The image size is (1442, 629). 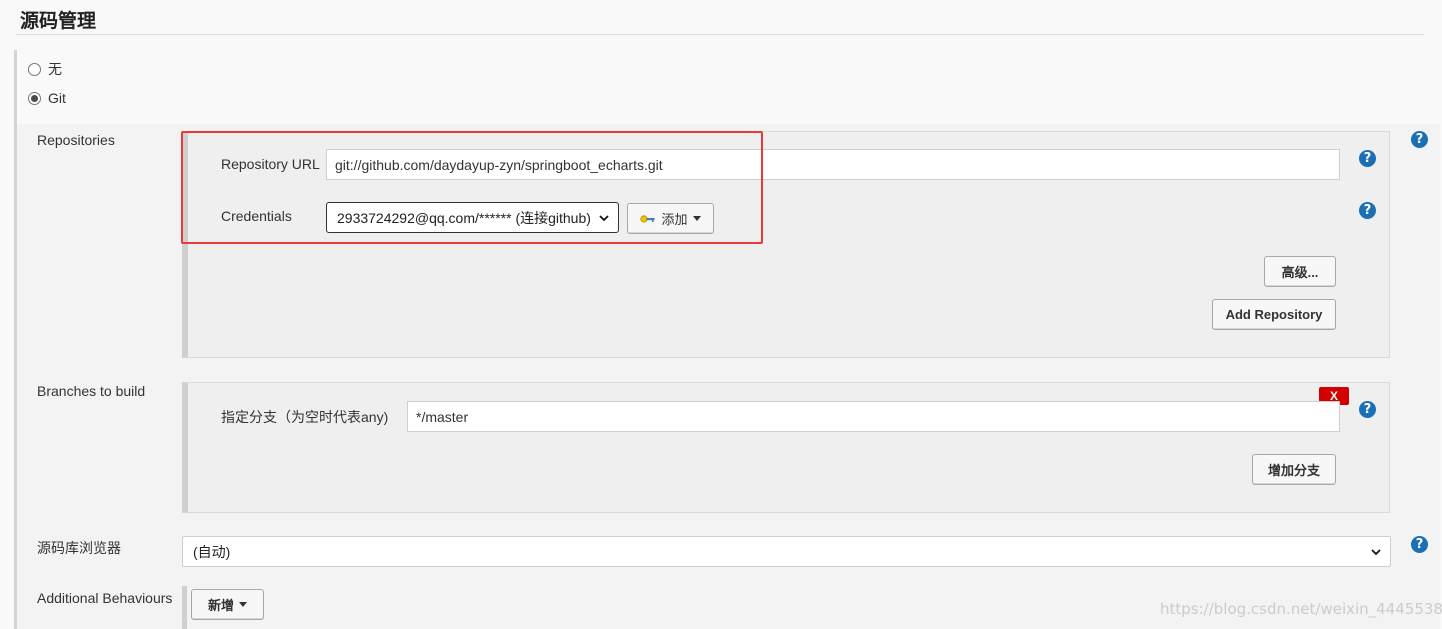 What do you see at coordinates (1301, 609) in the screenshot?
I see `watermark: https://blog.csdn.net/weixin_44455388` at bounding box center [1301, 609].